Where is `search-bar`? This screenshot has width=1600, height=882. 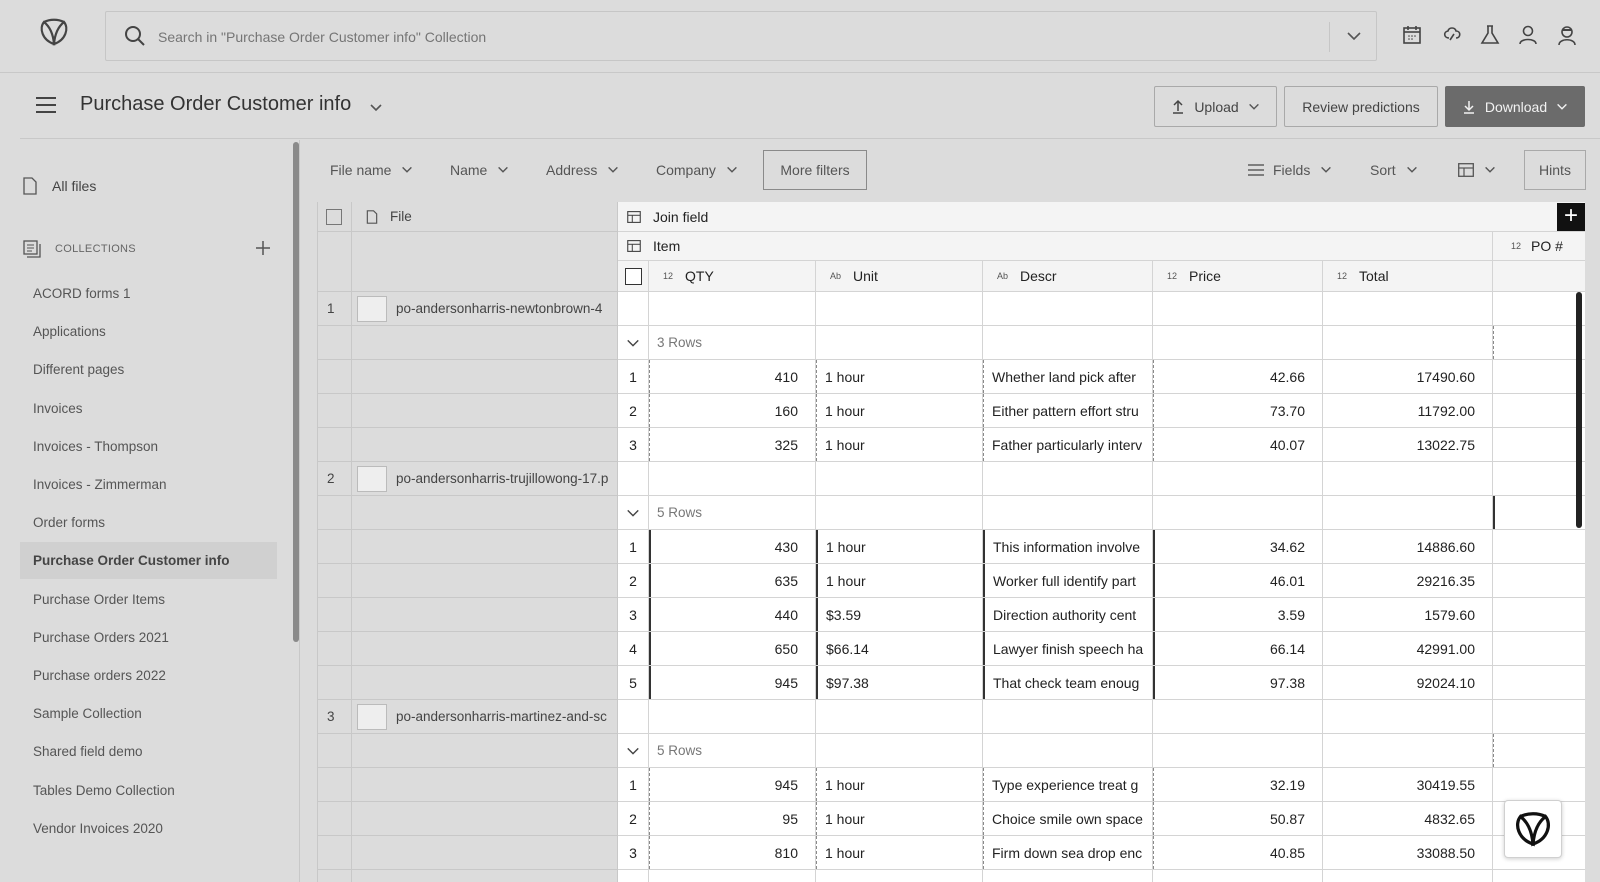
search-bar is located at coordinates (741, 36).